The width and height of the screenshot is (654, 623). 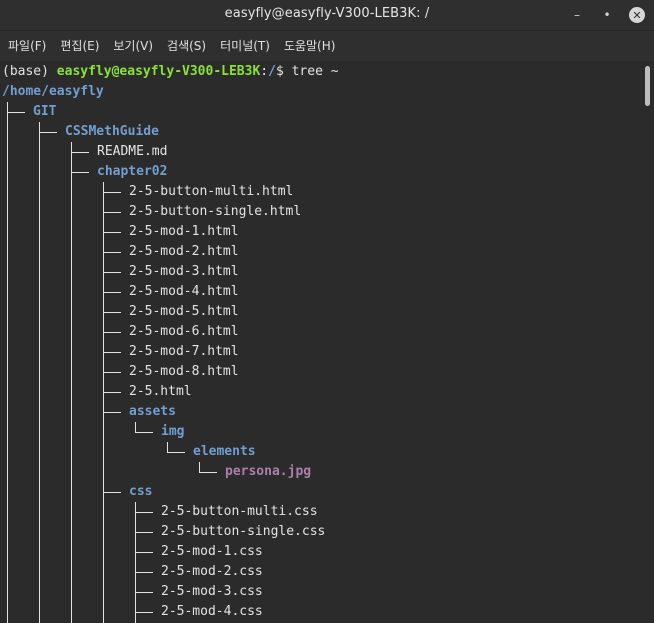 I want to click on tree-file-name: 2-5-mod-5.html, so click(x=184, y=311).